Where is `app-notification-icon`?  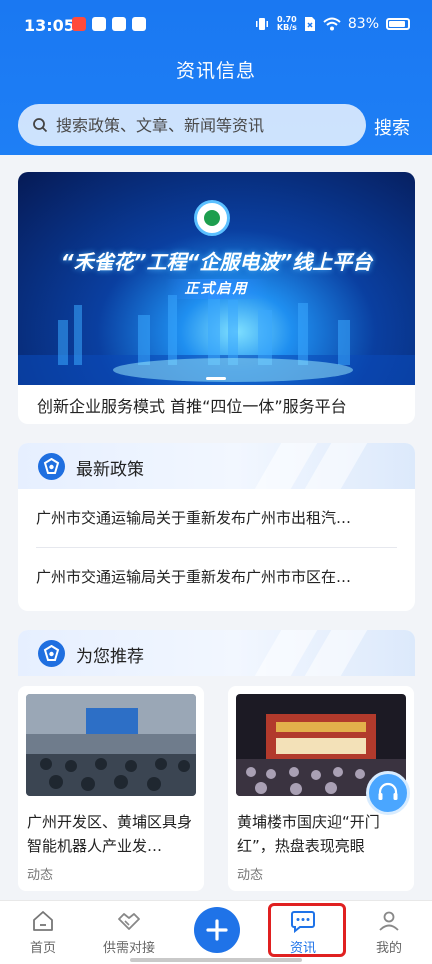
app-notification-icon is located at coordinates (79, 24).